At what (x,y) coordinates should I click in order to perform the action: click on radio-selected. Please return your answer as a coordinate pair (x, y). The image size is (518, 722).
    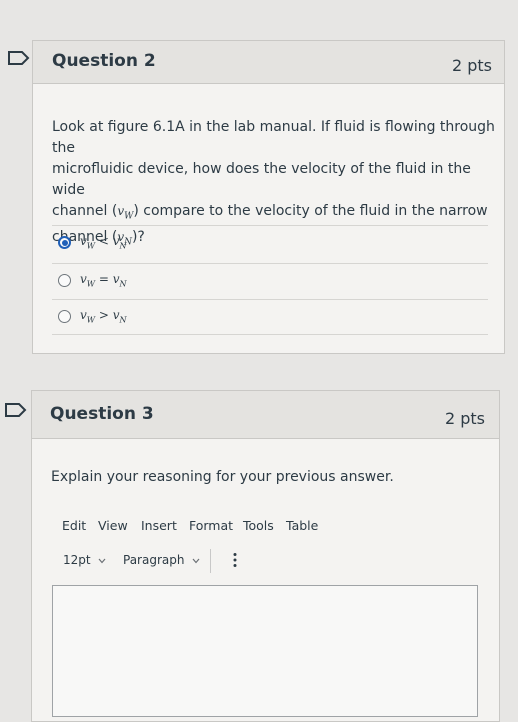
    Looking at the image, I should click on (64, 242).